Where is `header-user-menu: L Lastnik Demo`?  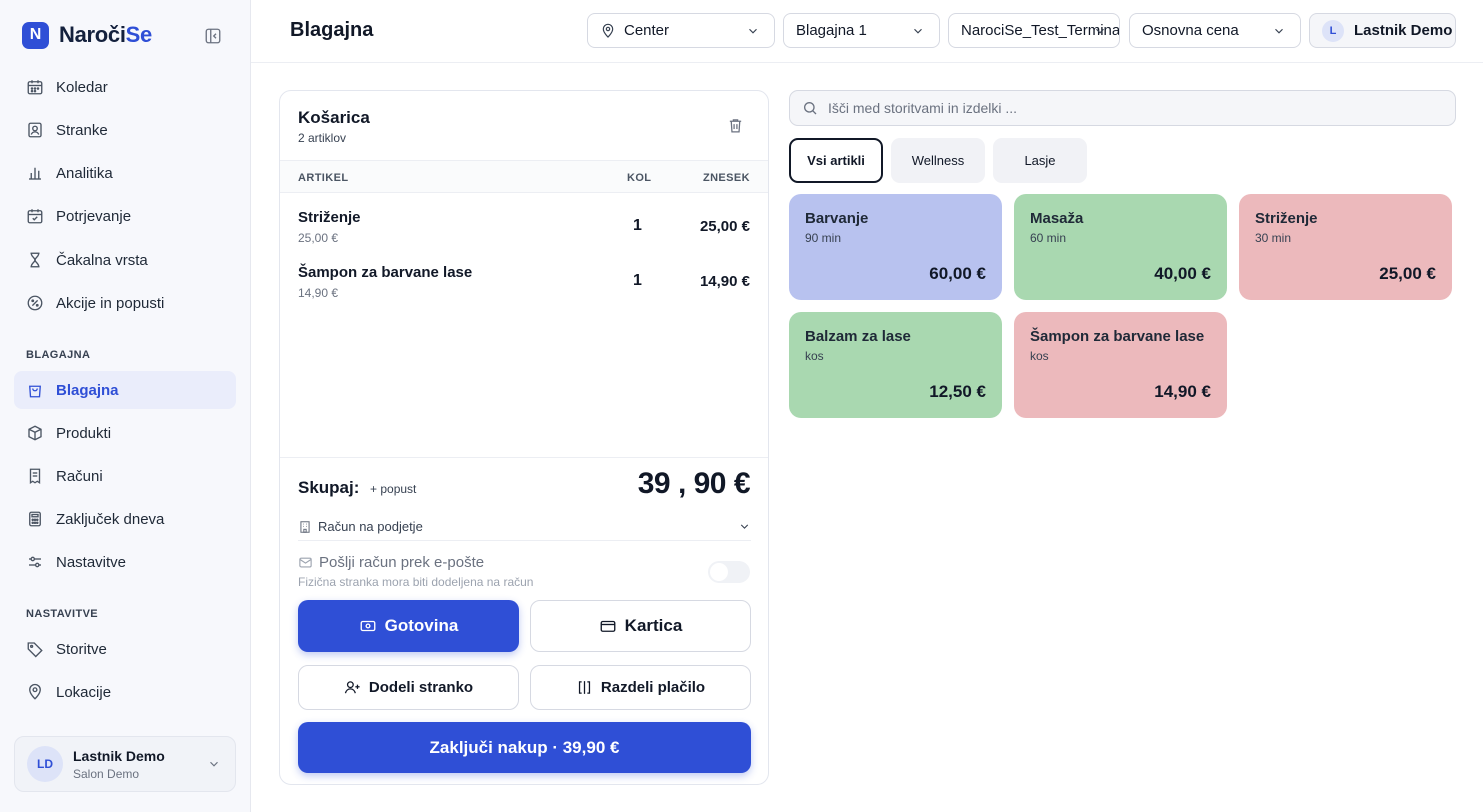 header-user-menu: L Lastnik Demo is located at coordinates (1382, 30).